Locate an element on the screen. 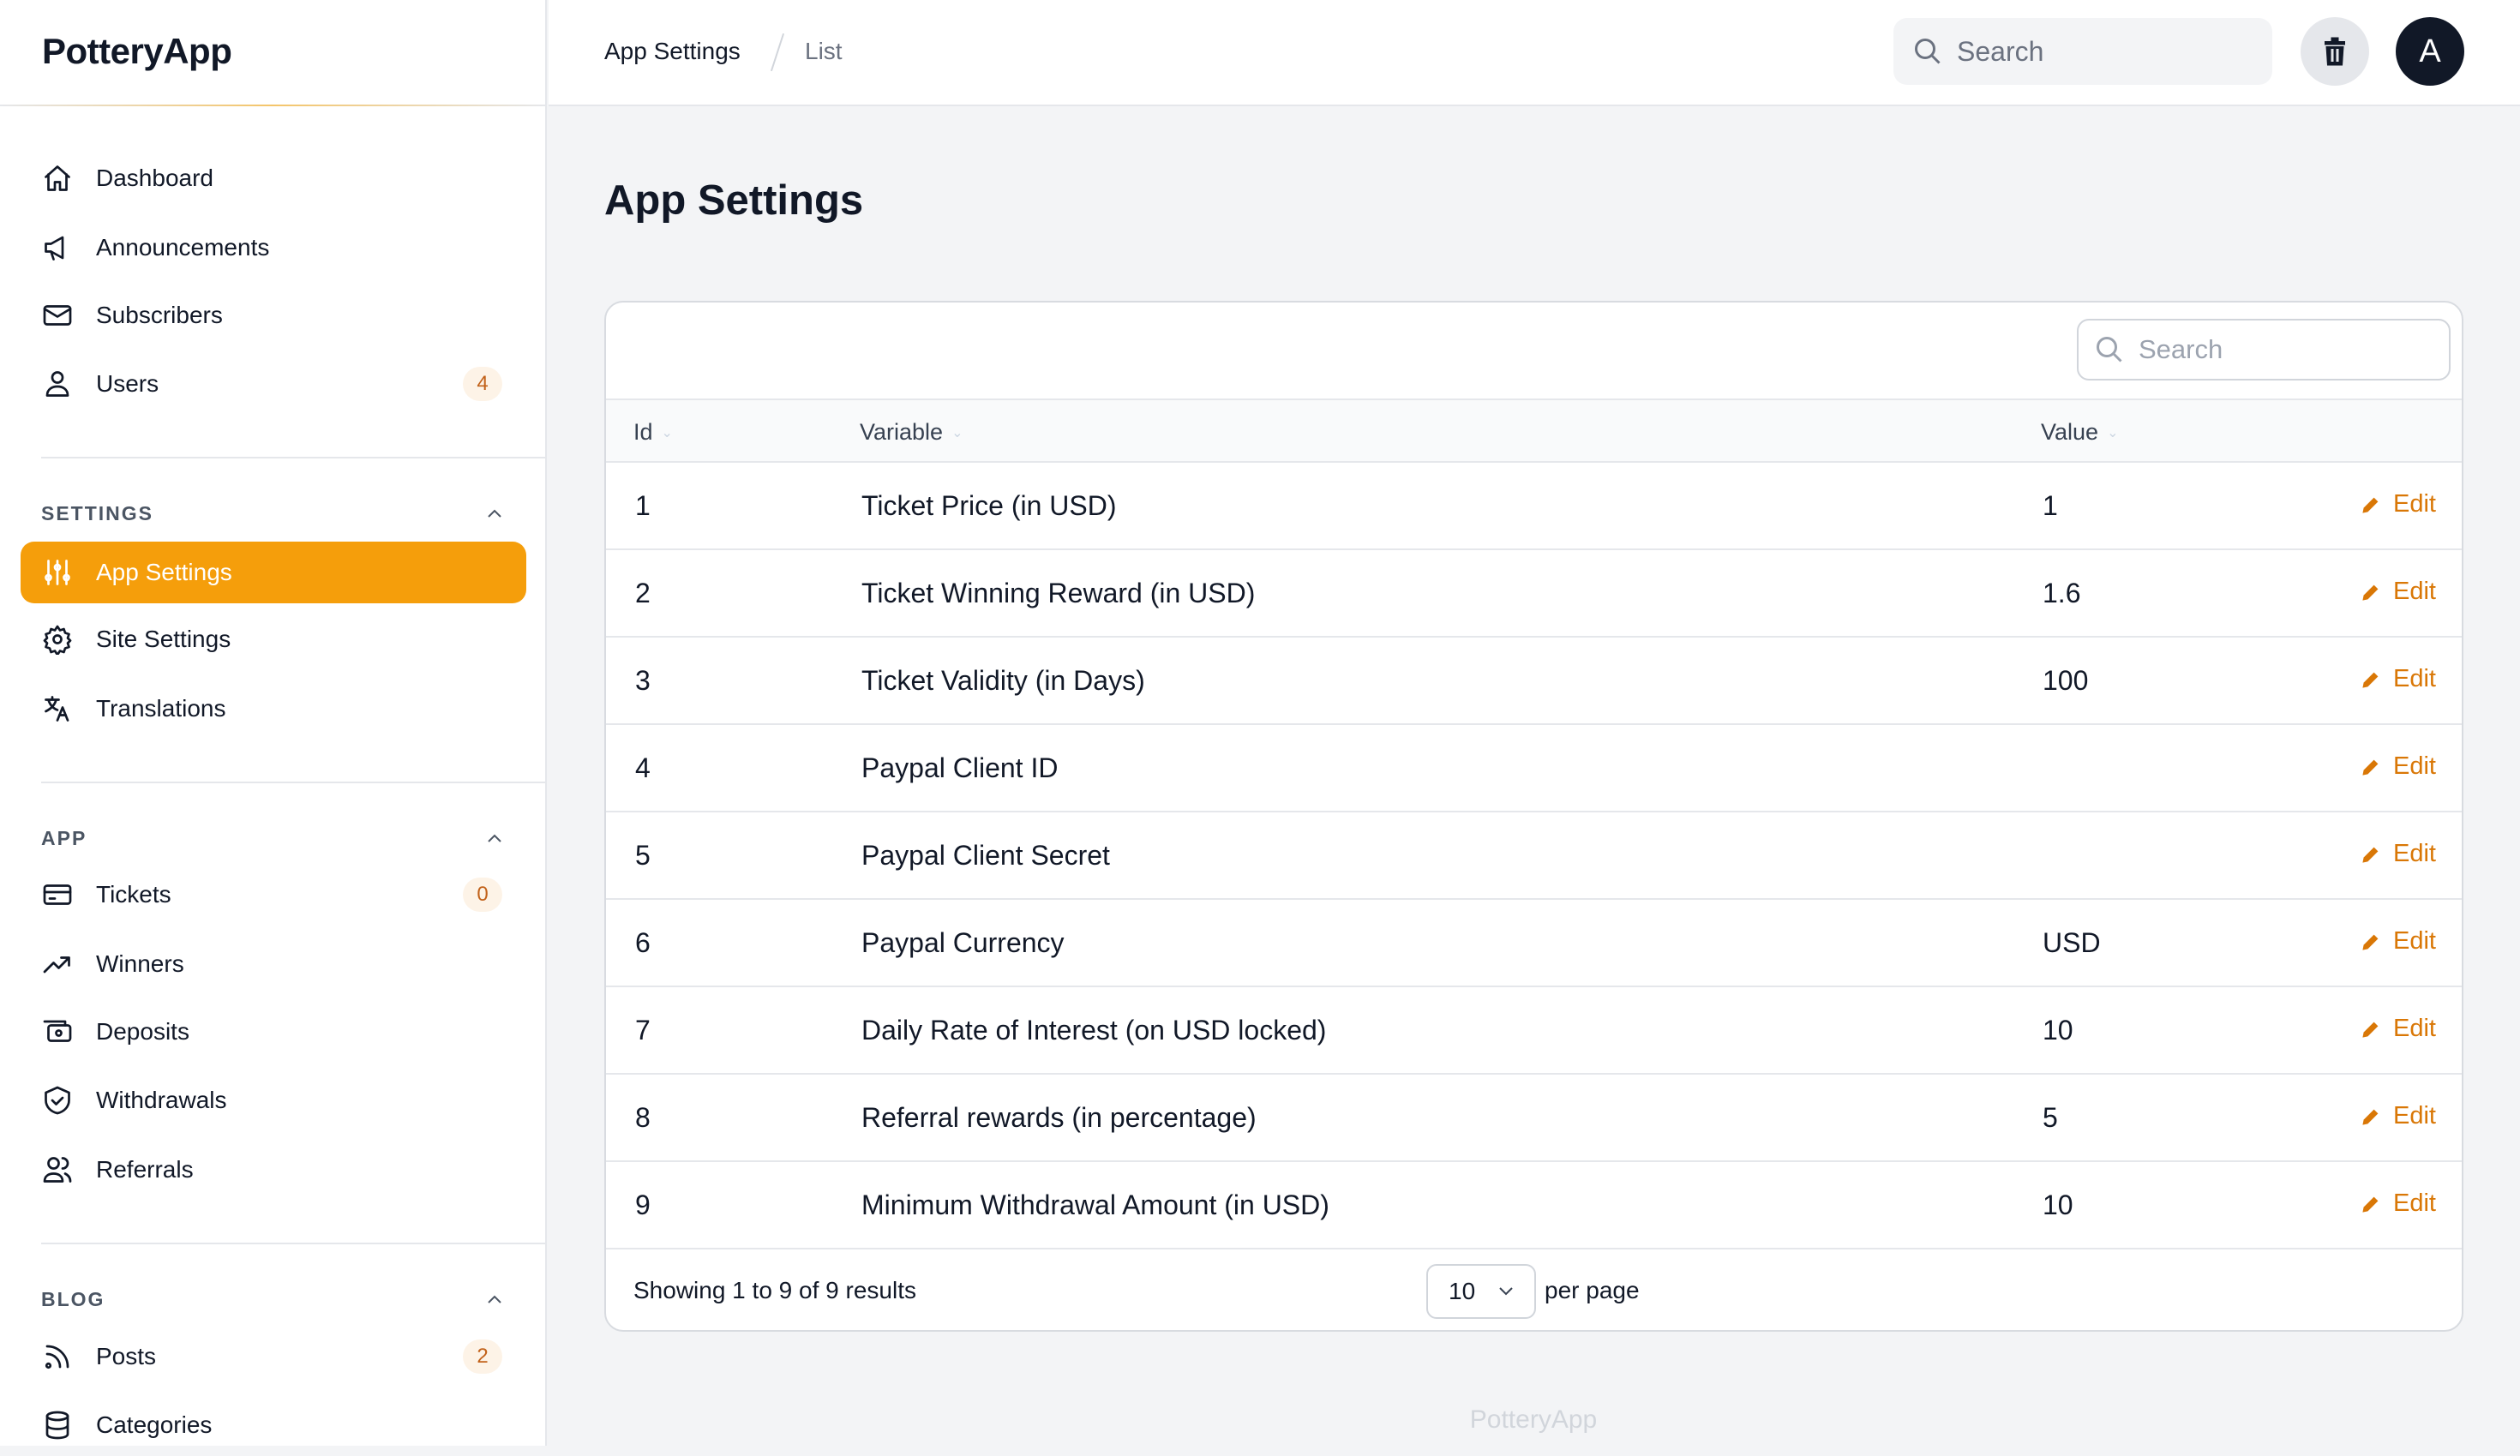  trash-icon is located at coordinates (2335, 51).